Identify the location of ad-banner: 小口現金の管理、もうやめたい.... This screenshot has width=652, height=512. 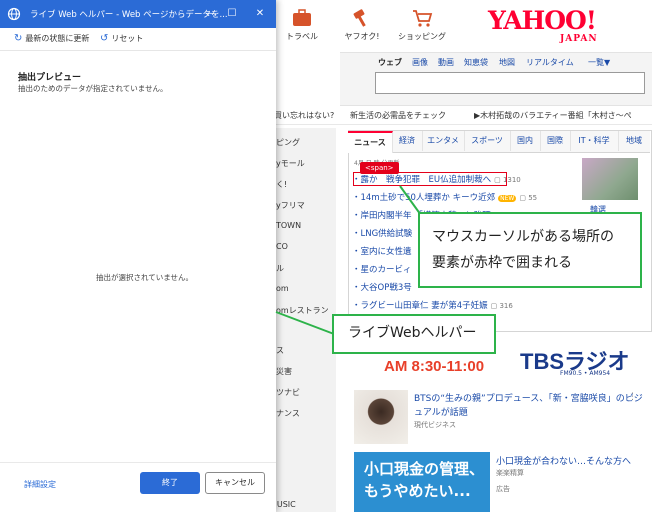
(422, 482).